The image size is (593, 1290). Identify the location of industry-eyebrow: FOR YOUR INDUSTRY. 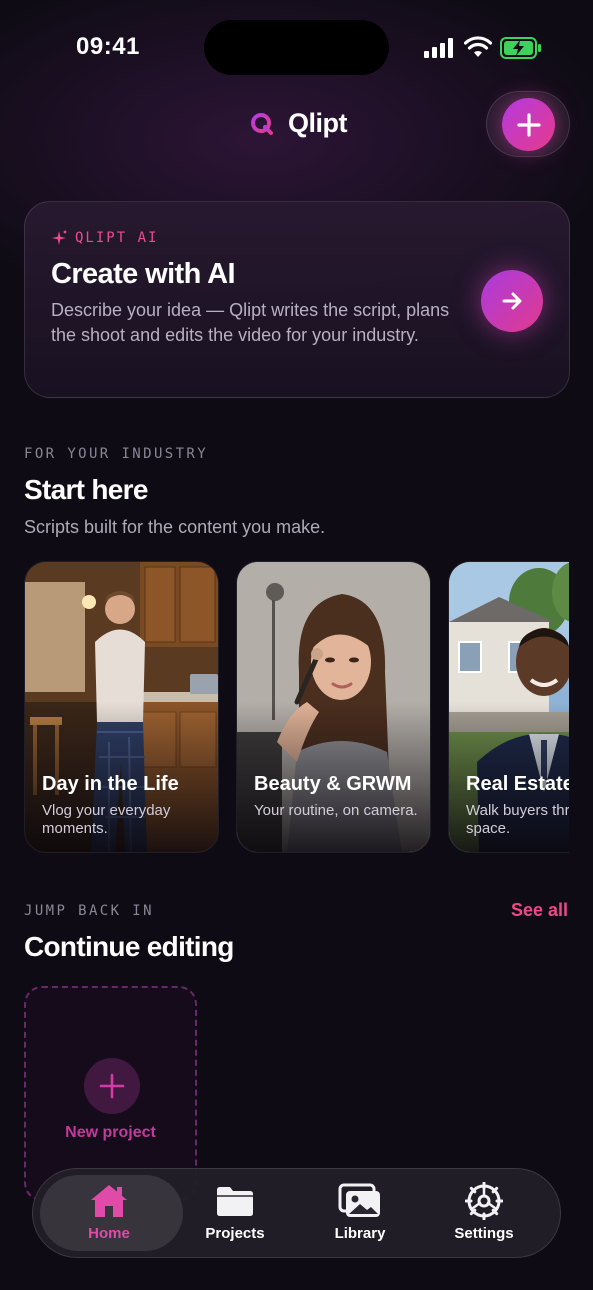
(116, 454).